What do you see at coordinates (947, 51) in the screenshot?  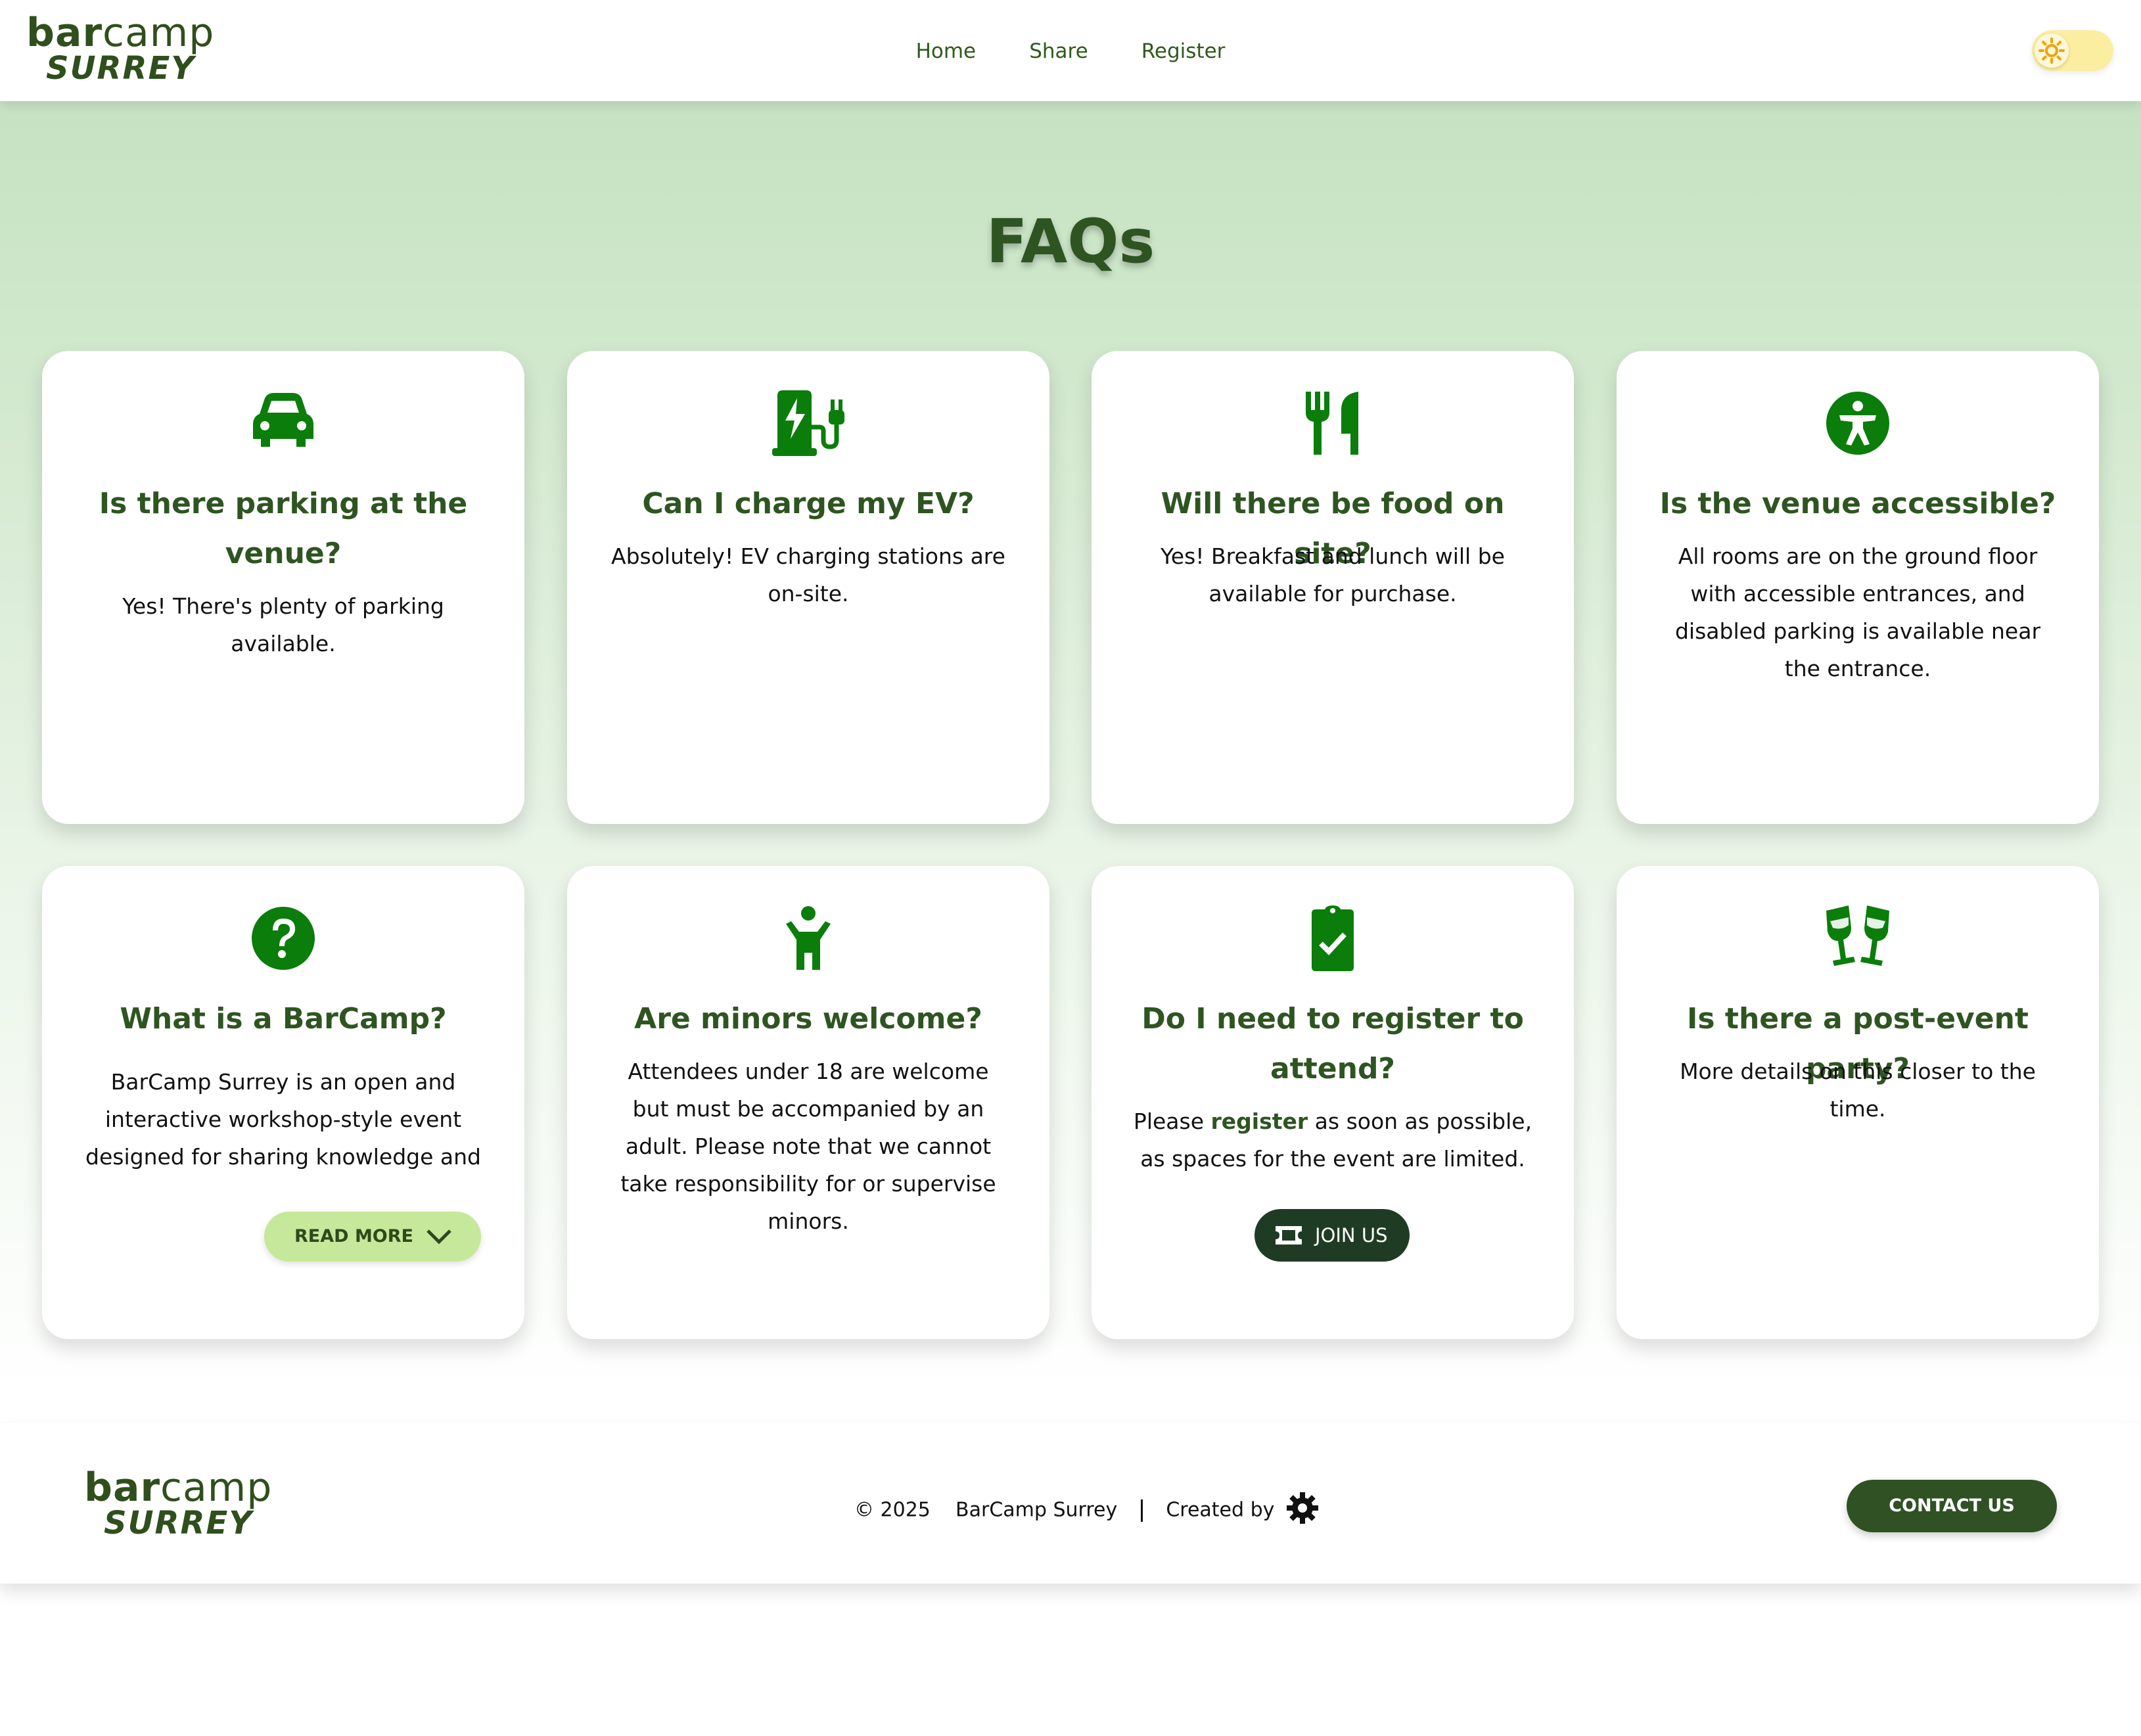 I see `nav-home: Home` at bounding box center [947, 51].